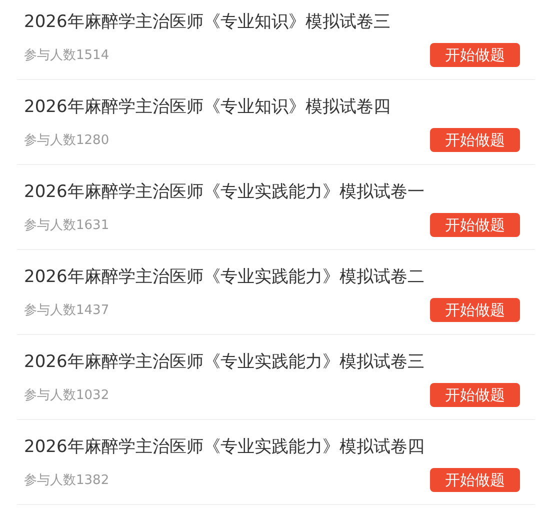 This screenshot has height=509, width=551. I want to click on participant-count: 参与人数1032, so click(67, 395).